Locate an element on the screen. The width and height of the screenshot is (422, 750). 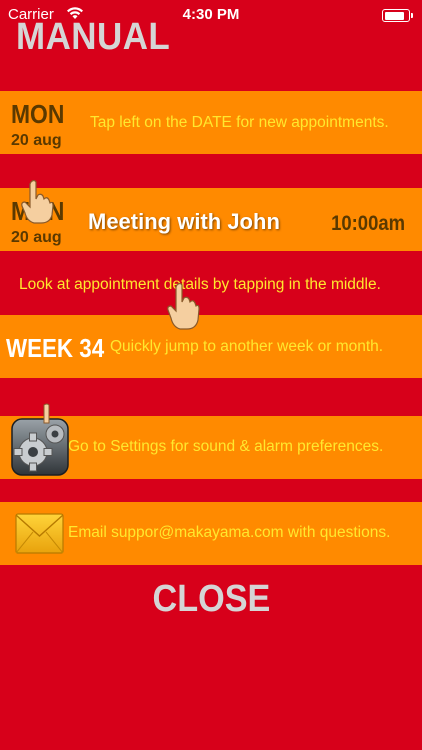
appointment-row: MON 20 aug Meeting with John 10:00am is located at coordinates (211, 219).